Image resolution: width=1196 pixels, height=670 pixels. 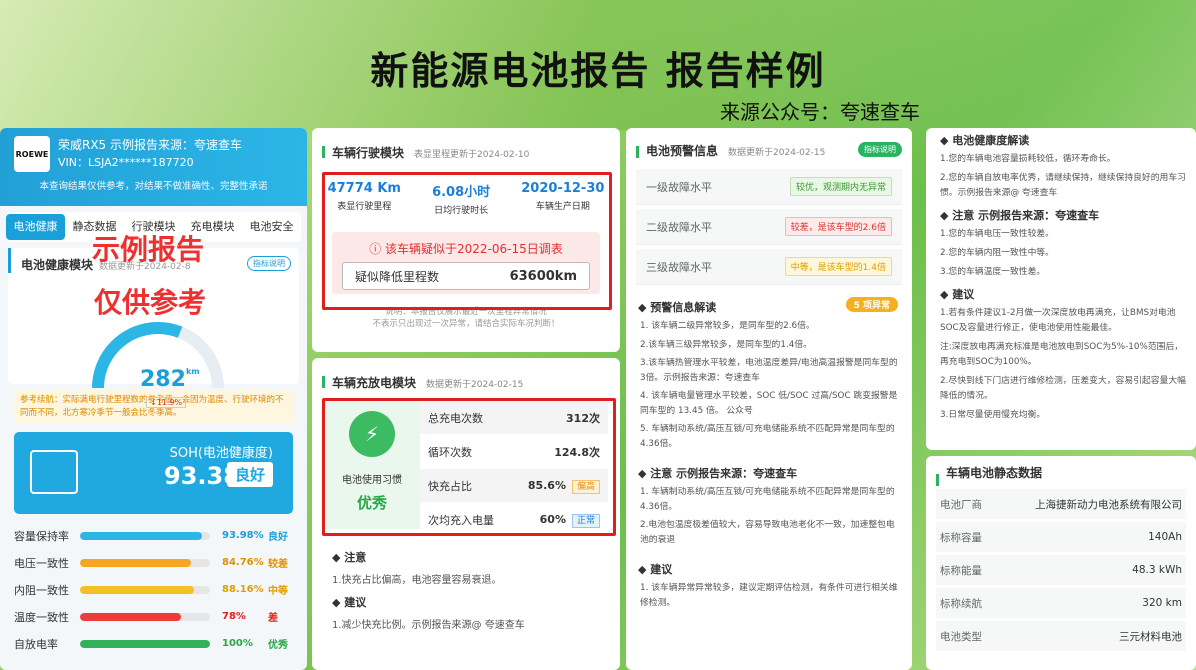 I want to click on text-line: 2.您的车辆内阻一致性中等。, so click(x=997, y=253).